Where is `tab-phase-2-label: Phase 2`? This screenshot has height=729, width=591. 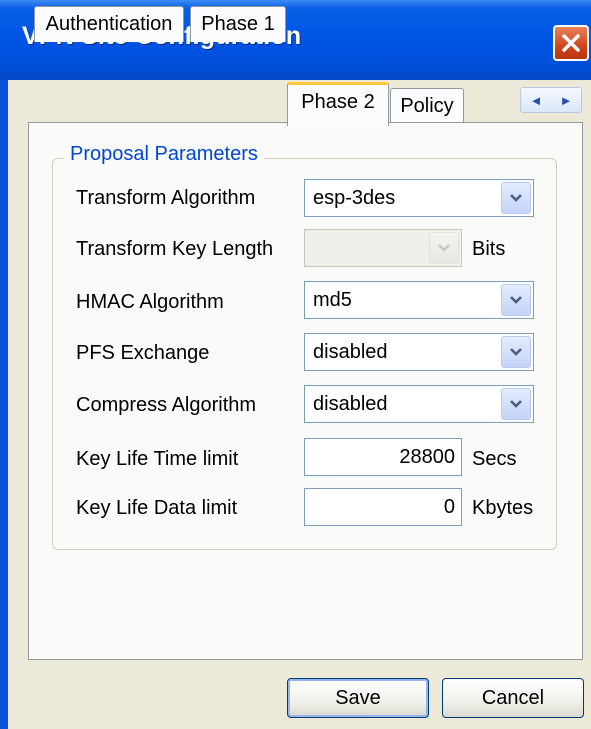 tab-phase-2-label: Phase 2 is located at coordinates (338, 102).